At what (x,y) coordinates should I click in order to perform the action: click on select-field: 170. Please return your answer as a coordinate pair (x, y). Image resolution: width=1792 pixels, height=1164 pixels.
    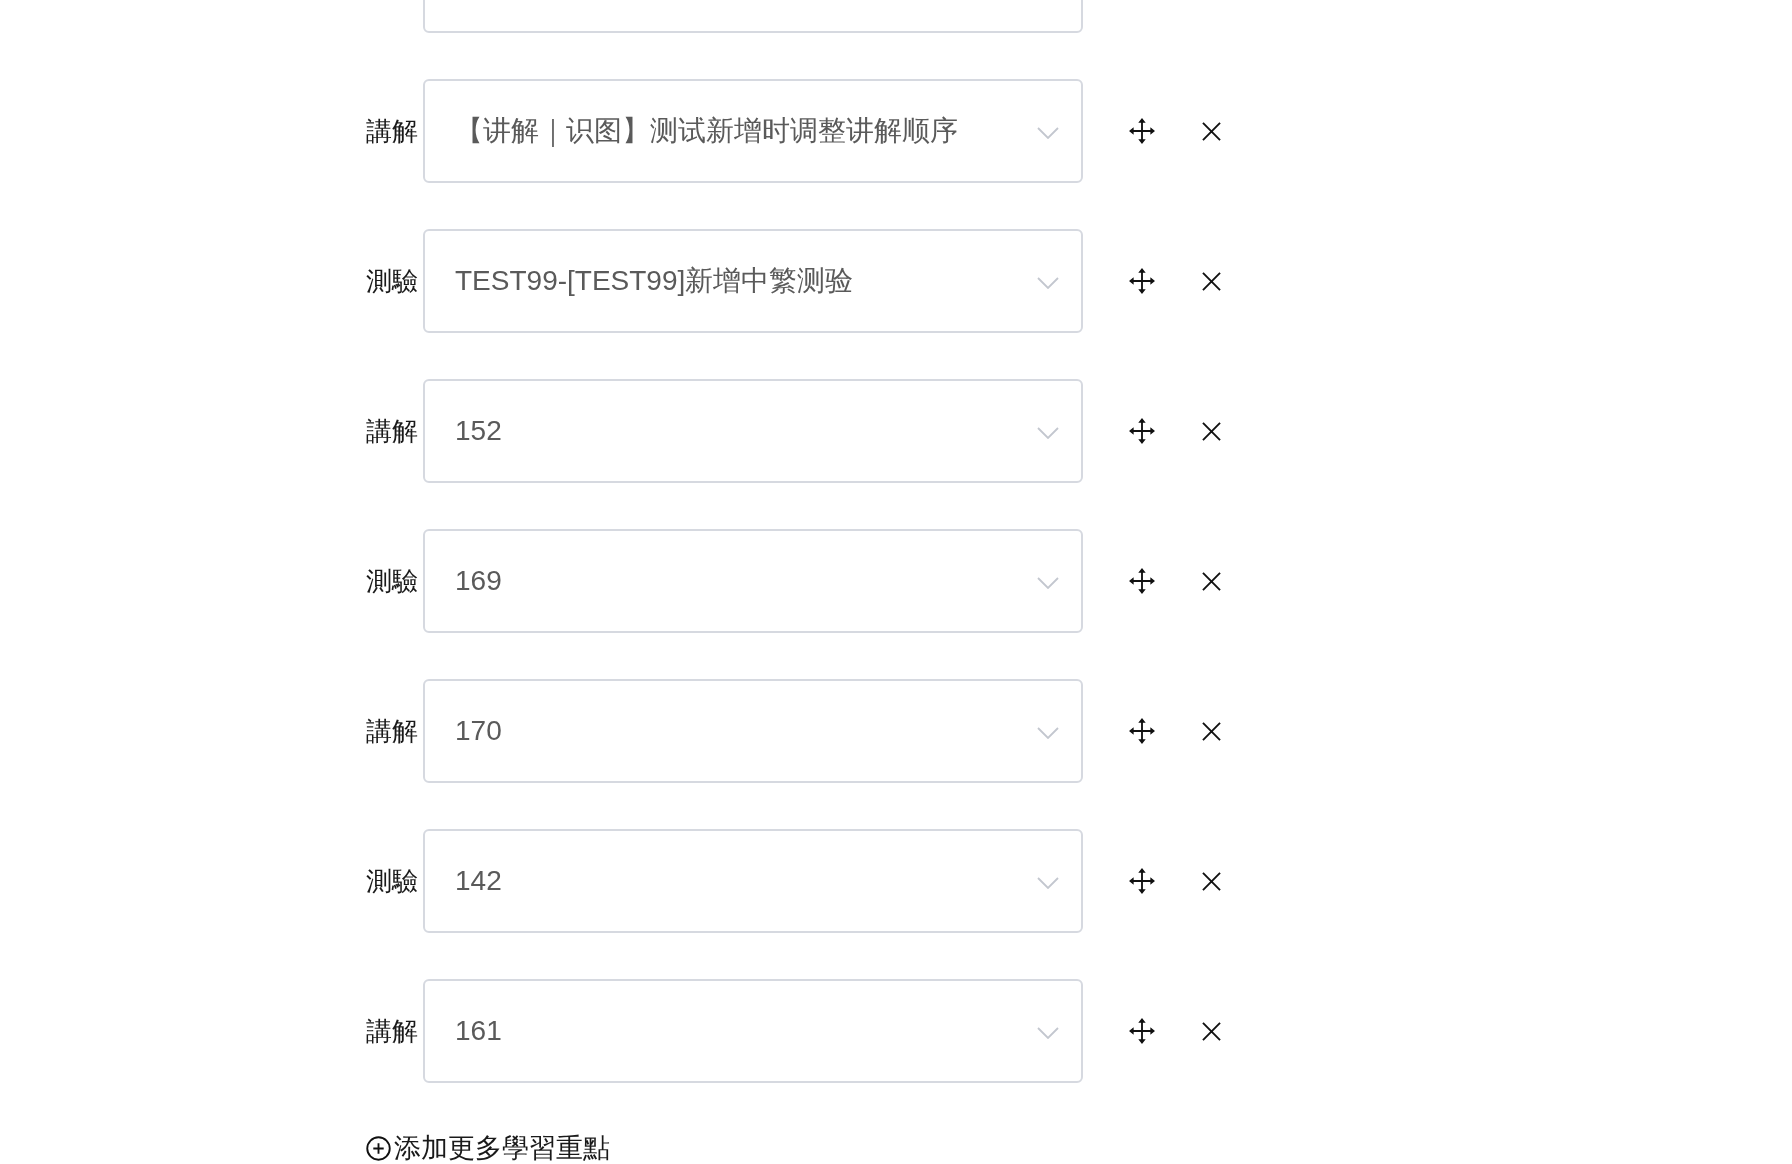
    Looking at the image, I should click on (753, 731).